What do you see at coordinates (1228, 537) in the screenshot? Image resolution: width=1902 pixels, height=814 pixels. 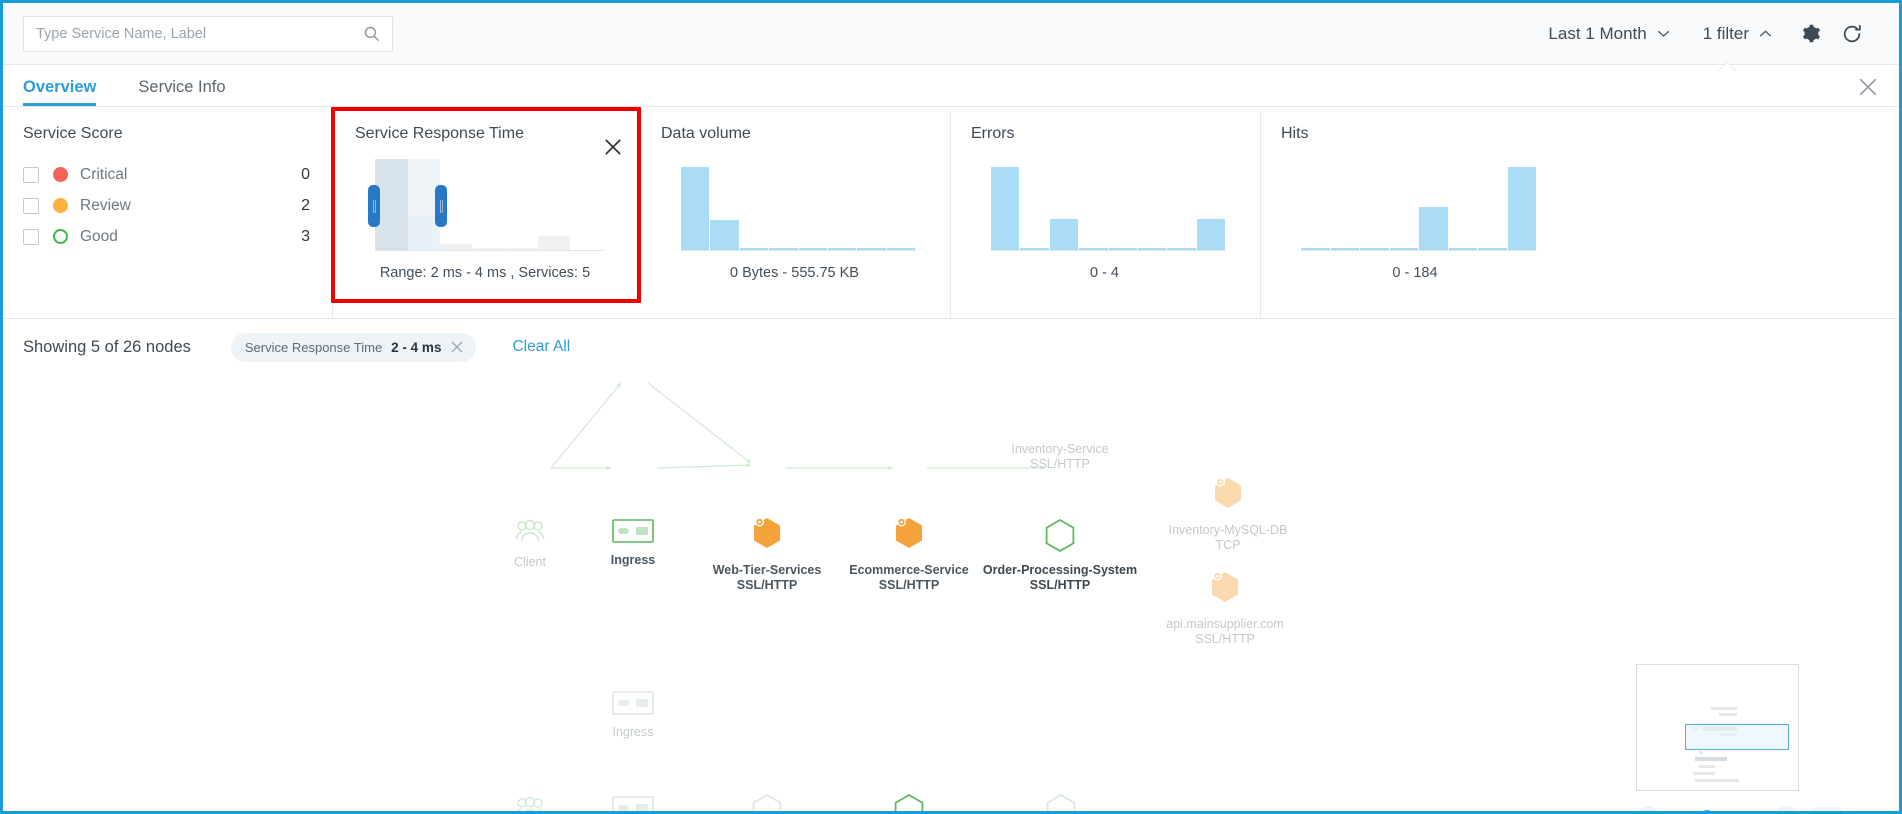 I see `graph-node-label: Inventory-MySQL-DB TCP` at bounding box center [1228, 537].